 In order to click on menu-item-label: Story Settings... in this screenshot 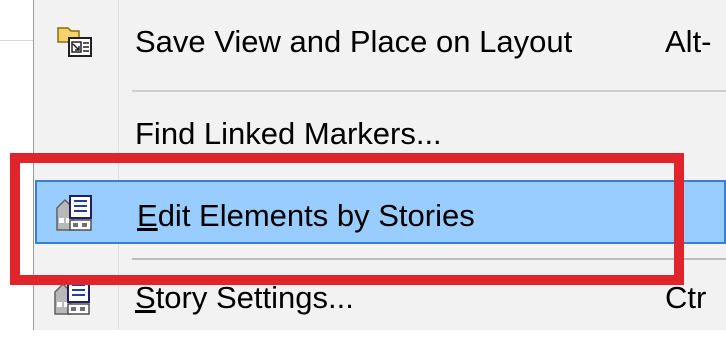, I will do `click(244, 298)`.